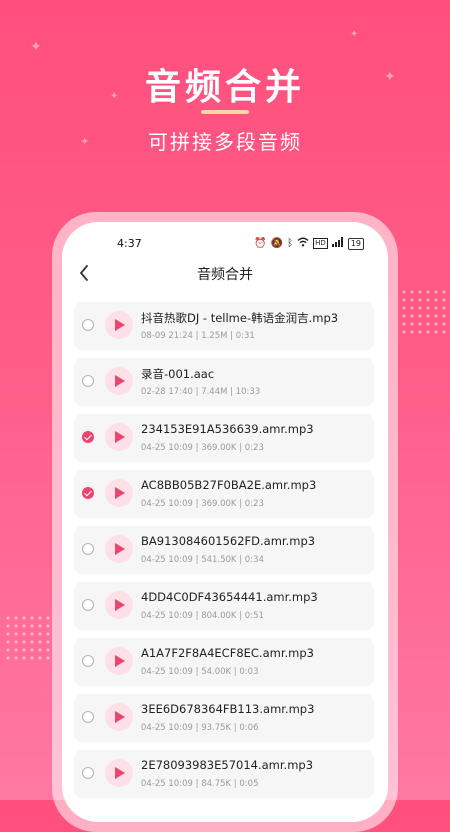 The width and height of the screenshot is (450, 832). What do you see at coordinates (240, 318) in the screenshot?
I see `file-name: 抖音热歌DJ - tellme-韩语金润吉.mp3` at bounding box center [240, 318].